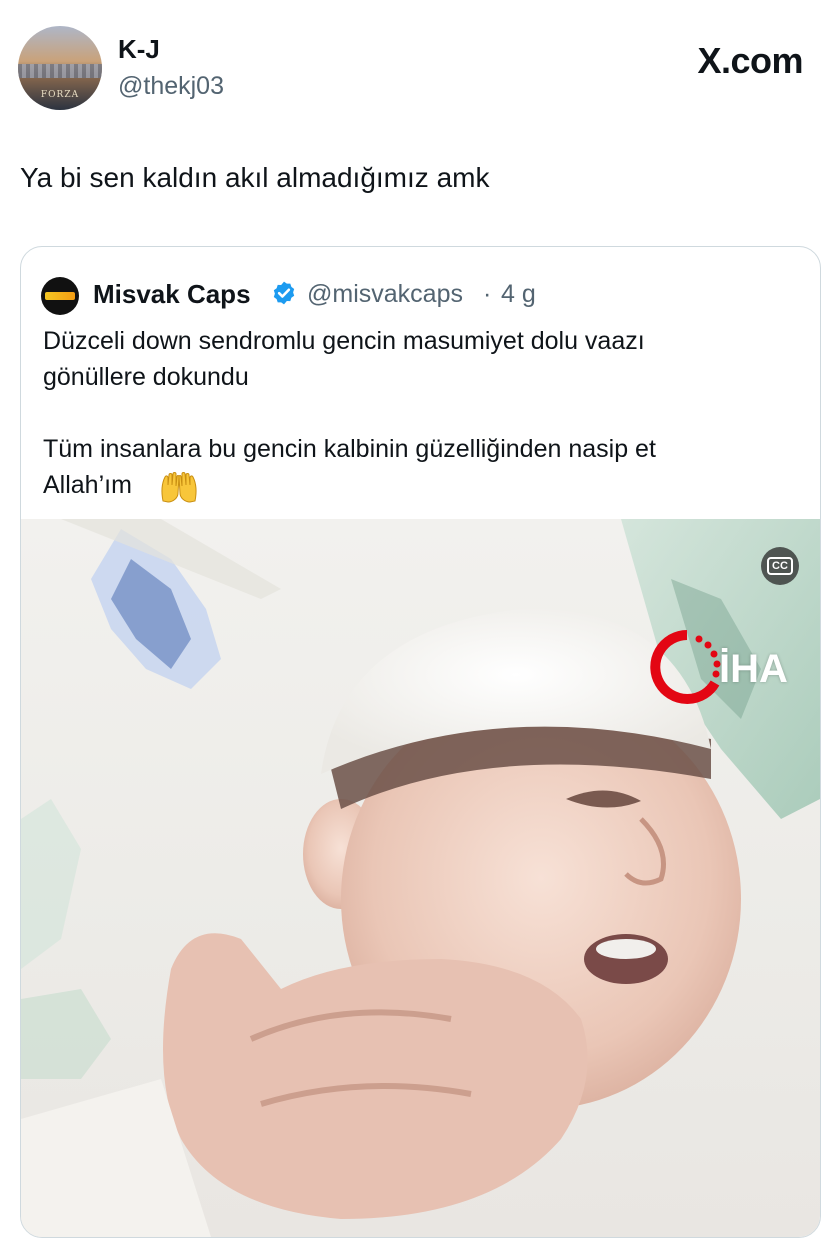 This screenshot has width=839, height=1238. I want to click on verified-badge-icon, so click(284, 293).